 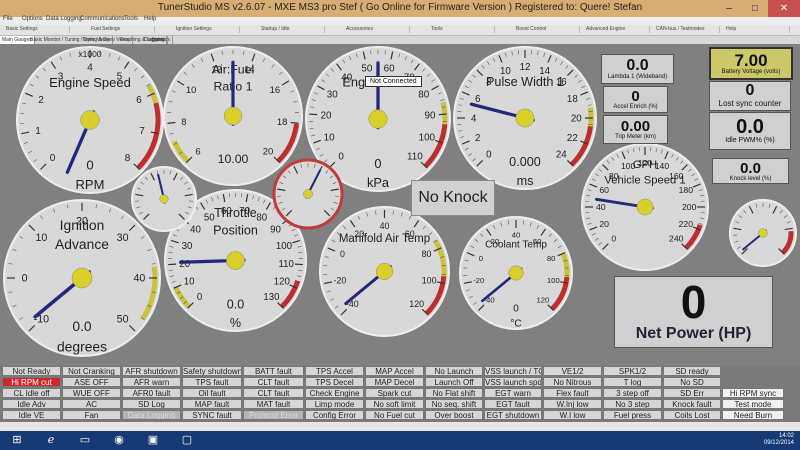 I want to click on gauge-tick-label: 60, so click(x=604, y=190).